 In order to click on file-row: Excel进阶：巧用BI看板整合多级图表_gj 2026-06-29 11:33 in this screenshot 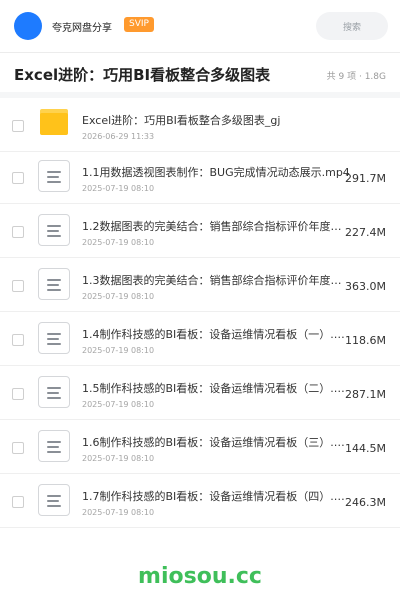, I will do `click(200, 125)`.